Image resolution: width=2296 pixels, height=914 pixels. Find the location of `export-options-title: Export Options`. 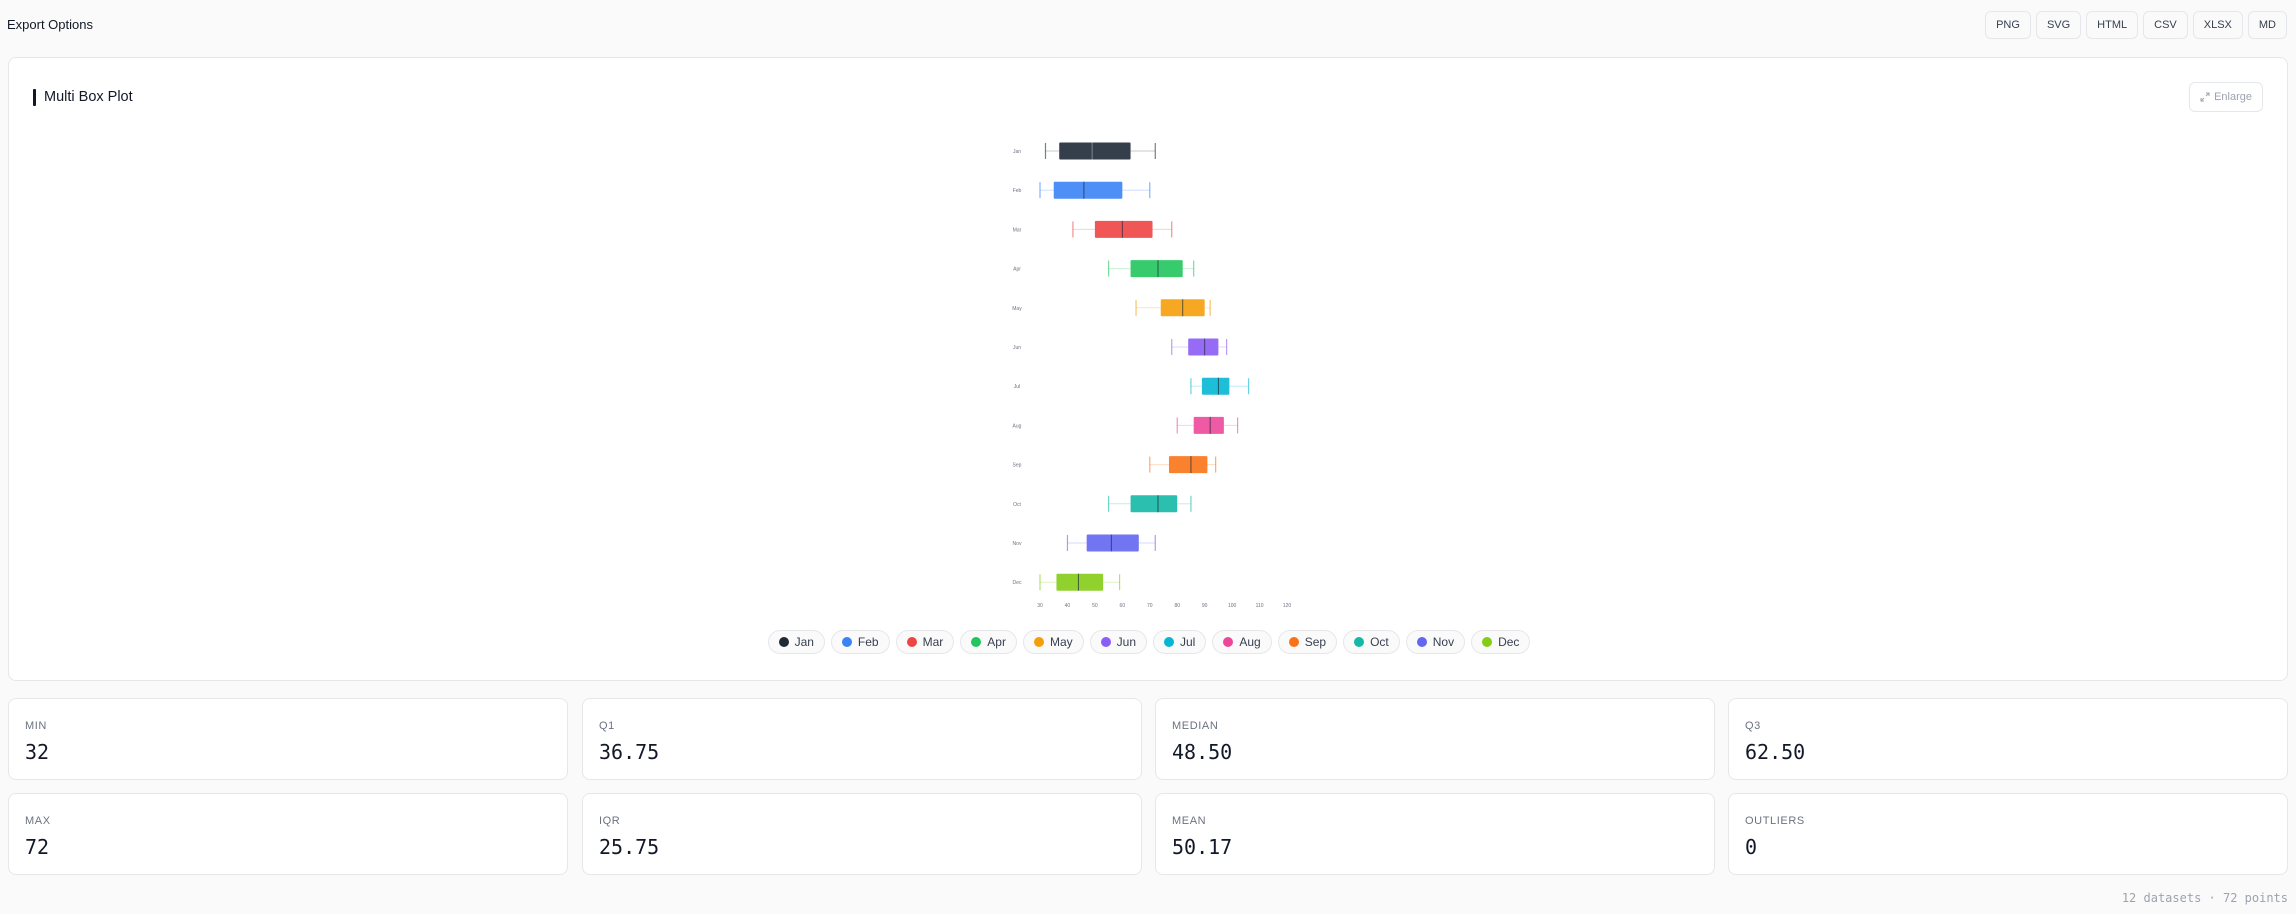

export-options-title: Export Options is located at coordinates (50, 24).